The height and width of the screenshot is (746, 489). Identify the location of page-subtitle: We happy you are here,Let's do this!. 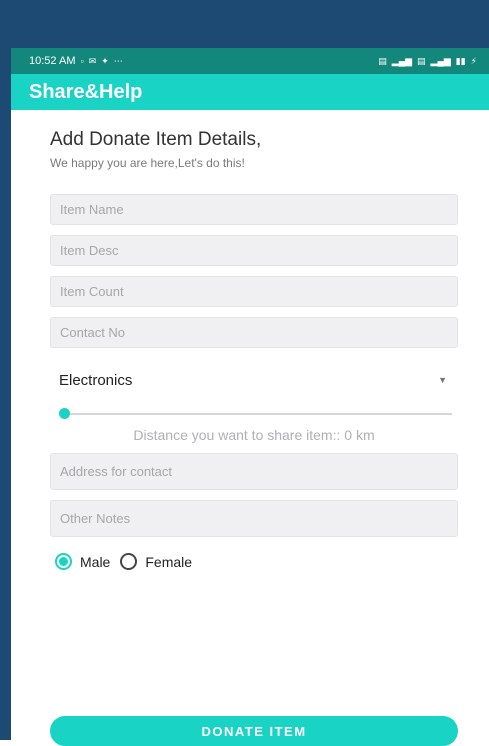
(147, 163).